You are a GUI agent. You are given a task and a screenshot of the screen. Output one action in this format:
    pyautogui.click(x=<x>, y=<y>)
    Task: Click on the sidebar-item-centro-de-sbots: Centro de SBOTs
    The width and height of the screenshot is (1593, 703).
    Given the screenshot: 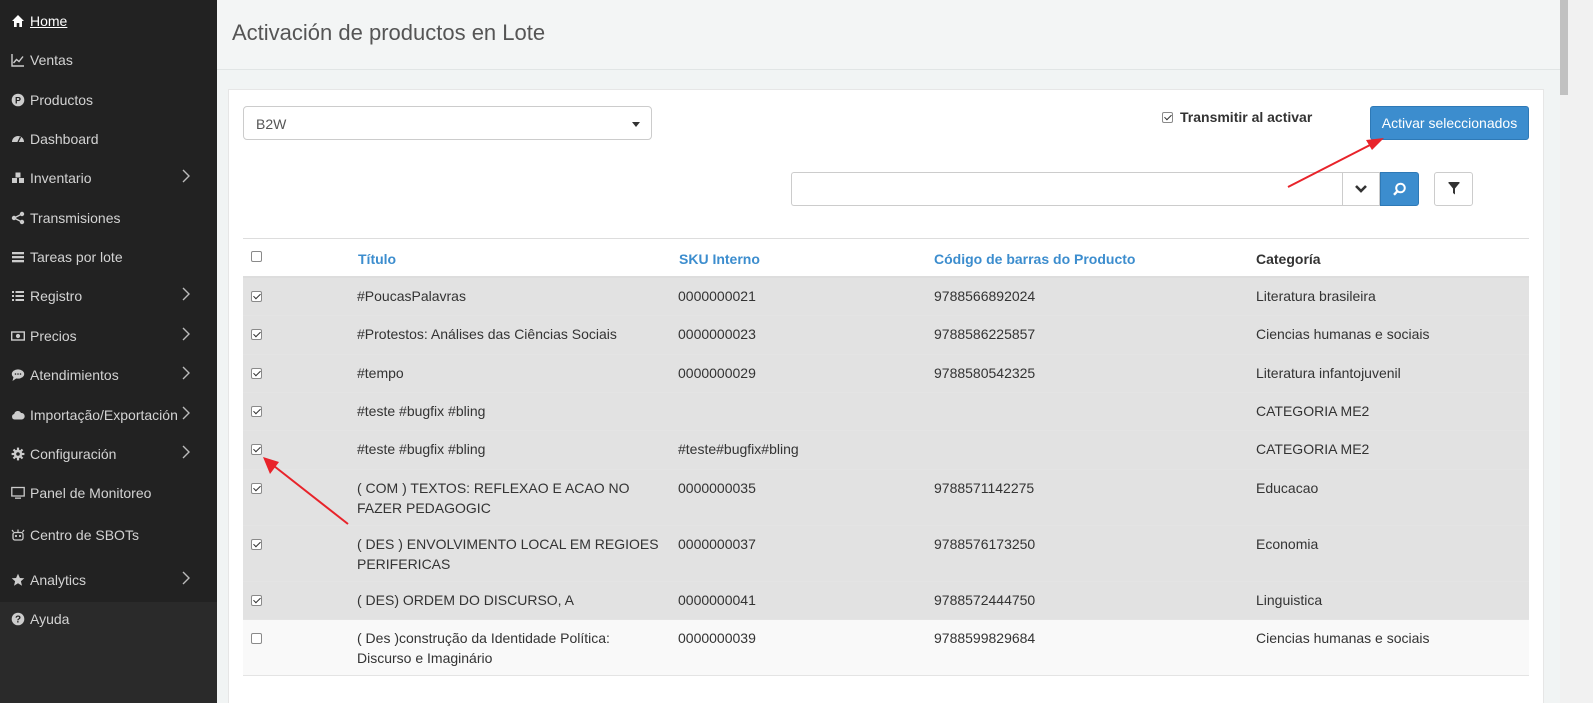 What is the action you would take?
    pyautogui.click(x=108, y=535)
    